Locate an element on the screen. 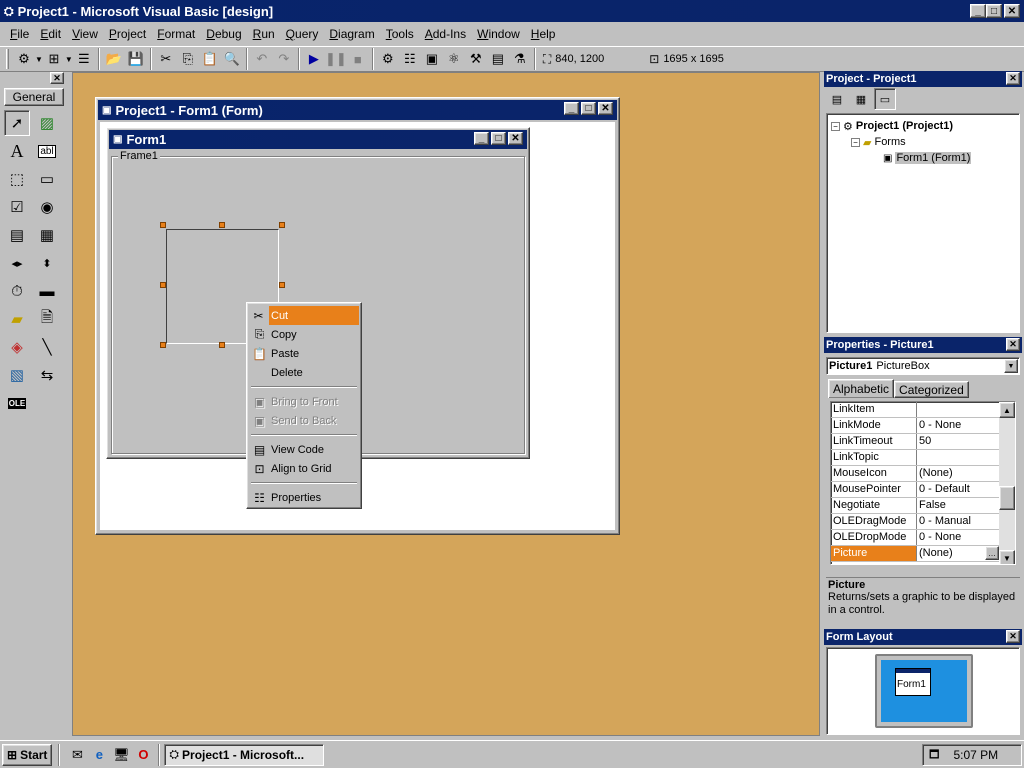  scroll-up-icon: ▲ is located at coordinates (1007, 410).